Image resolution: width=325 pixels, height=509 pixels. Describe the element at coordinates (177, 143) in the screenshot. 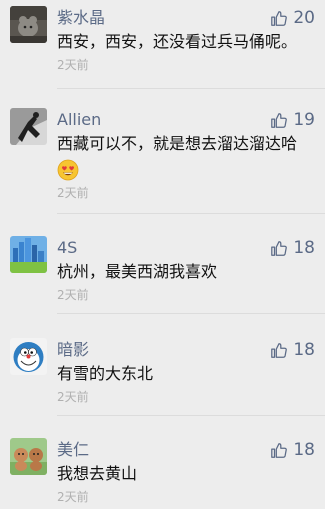

I see `comment-text: 西藏可以不，就是想去溜达溜达哈` at that location.